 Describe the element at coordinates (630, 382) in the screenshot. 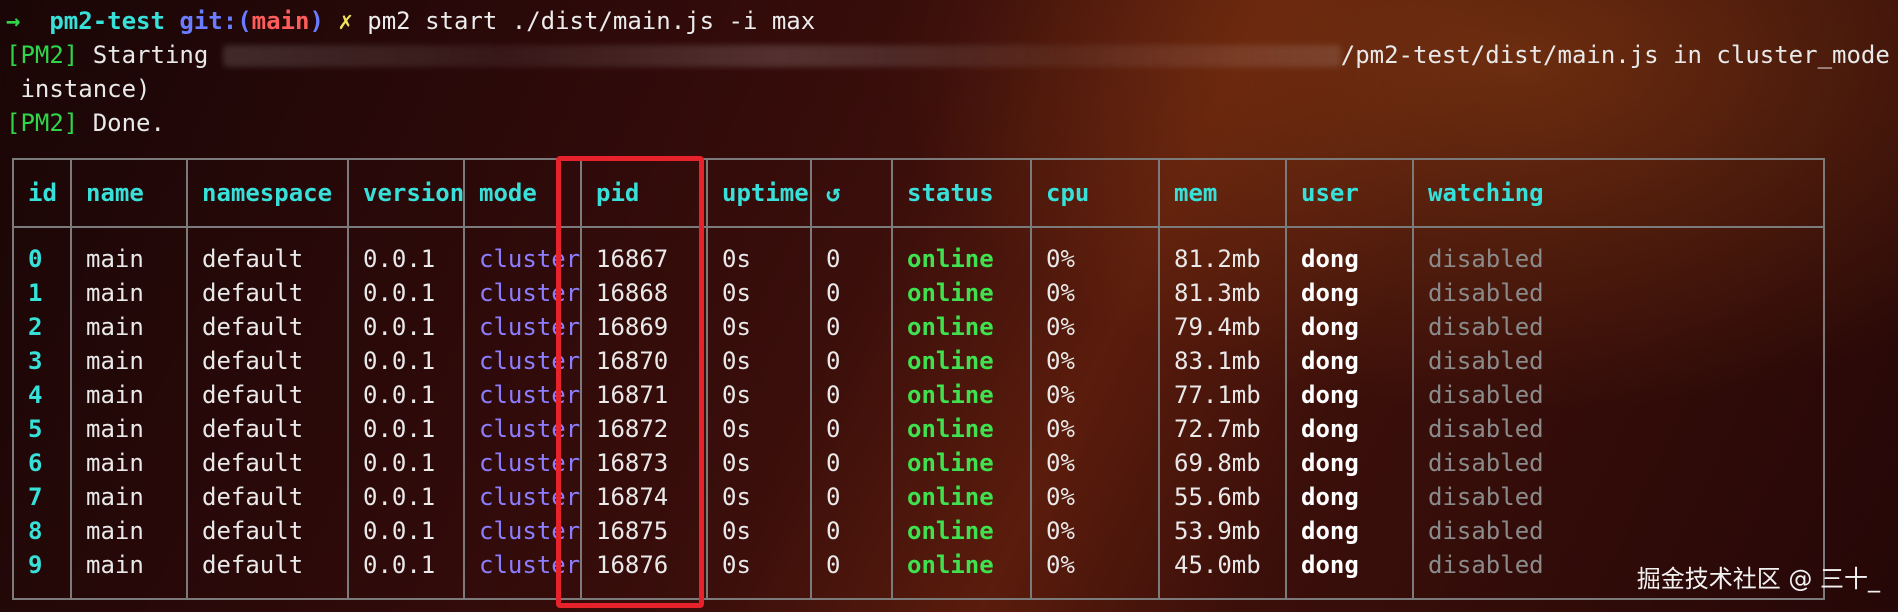

I see `mode-column-highlight` at that location.